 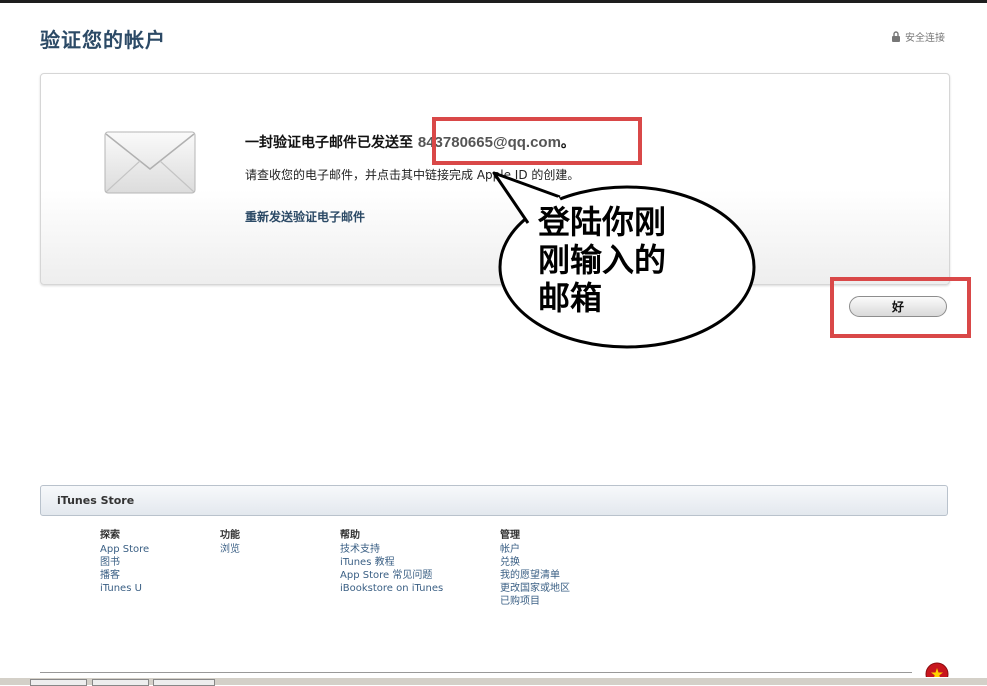 I want to click on footer-link: iTunes U, so click(x=124, y=588).